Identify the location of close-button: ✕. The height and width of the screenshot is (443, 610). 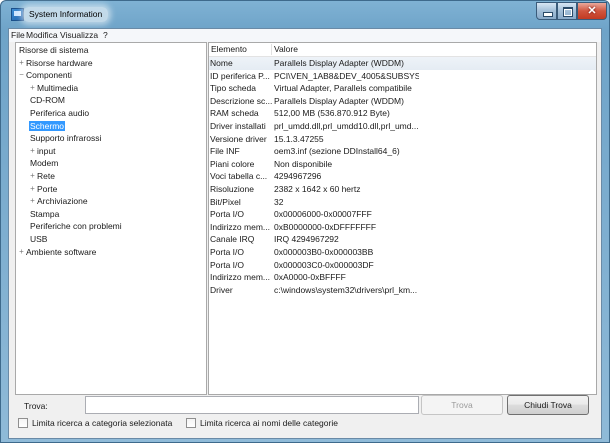
(592, 11).